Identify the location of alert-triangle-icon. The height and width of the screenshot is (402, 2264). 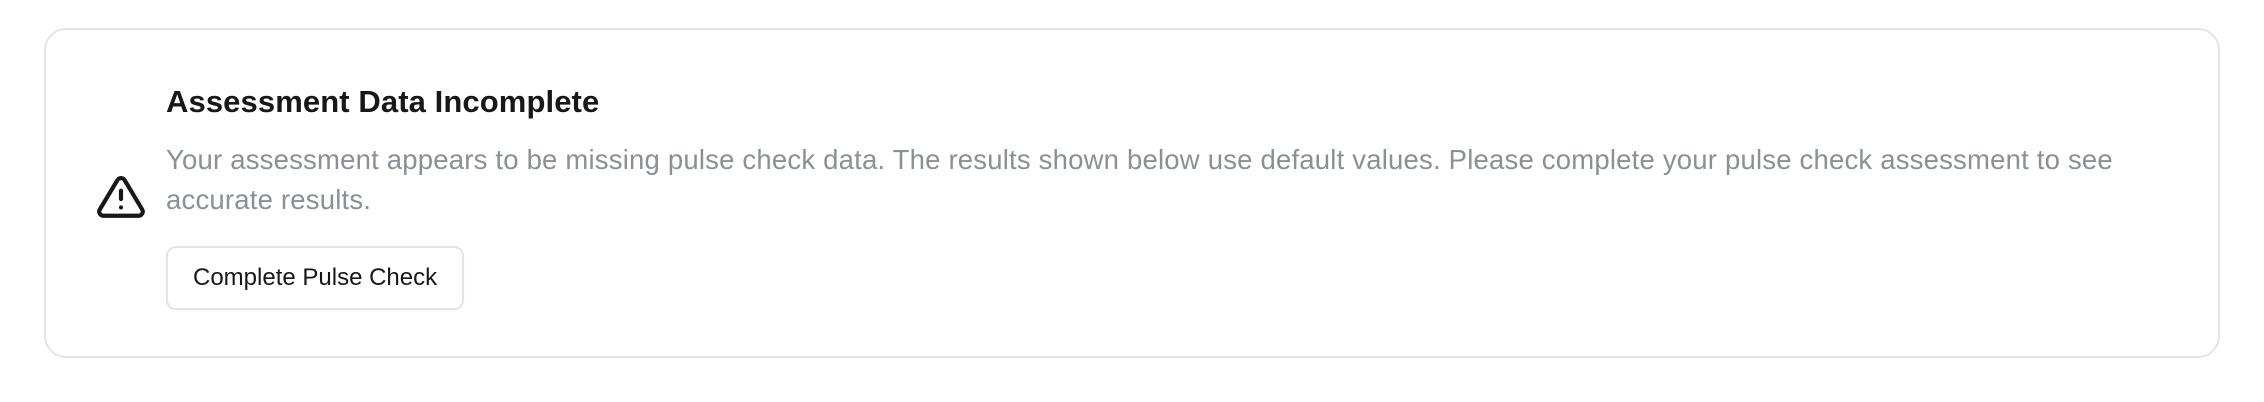
(121, 197).